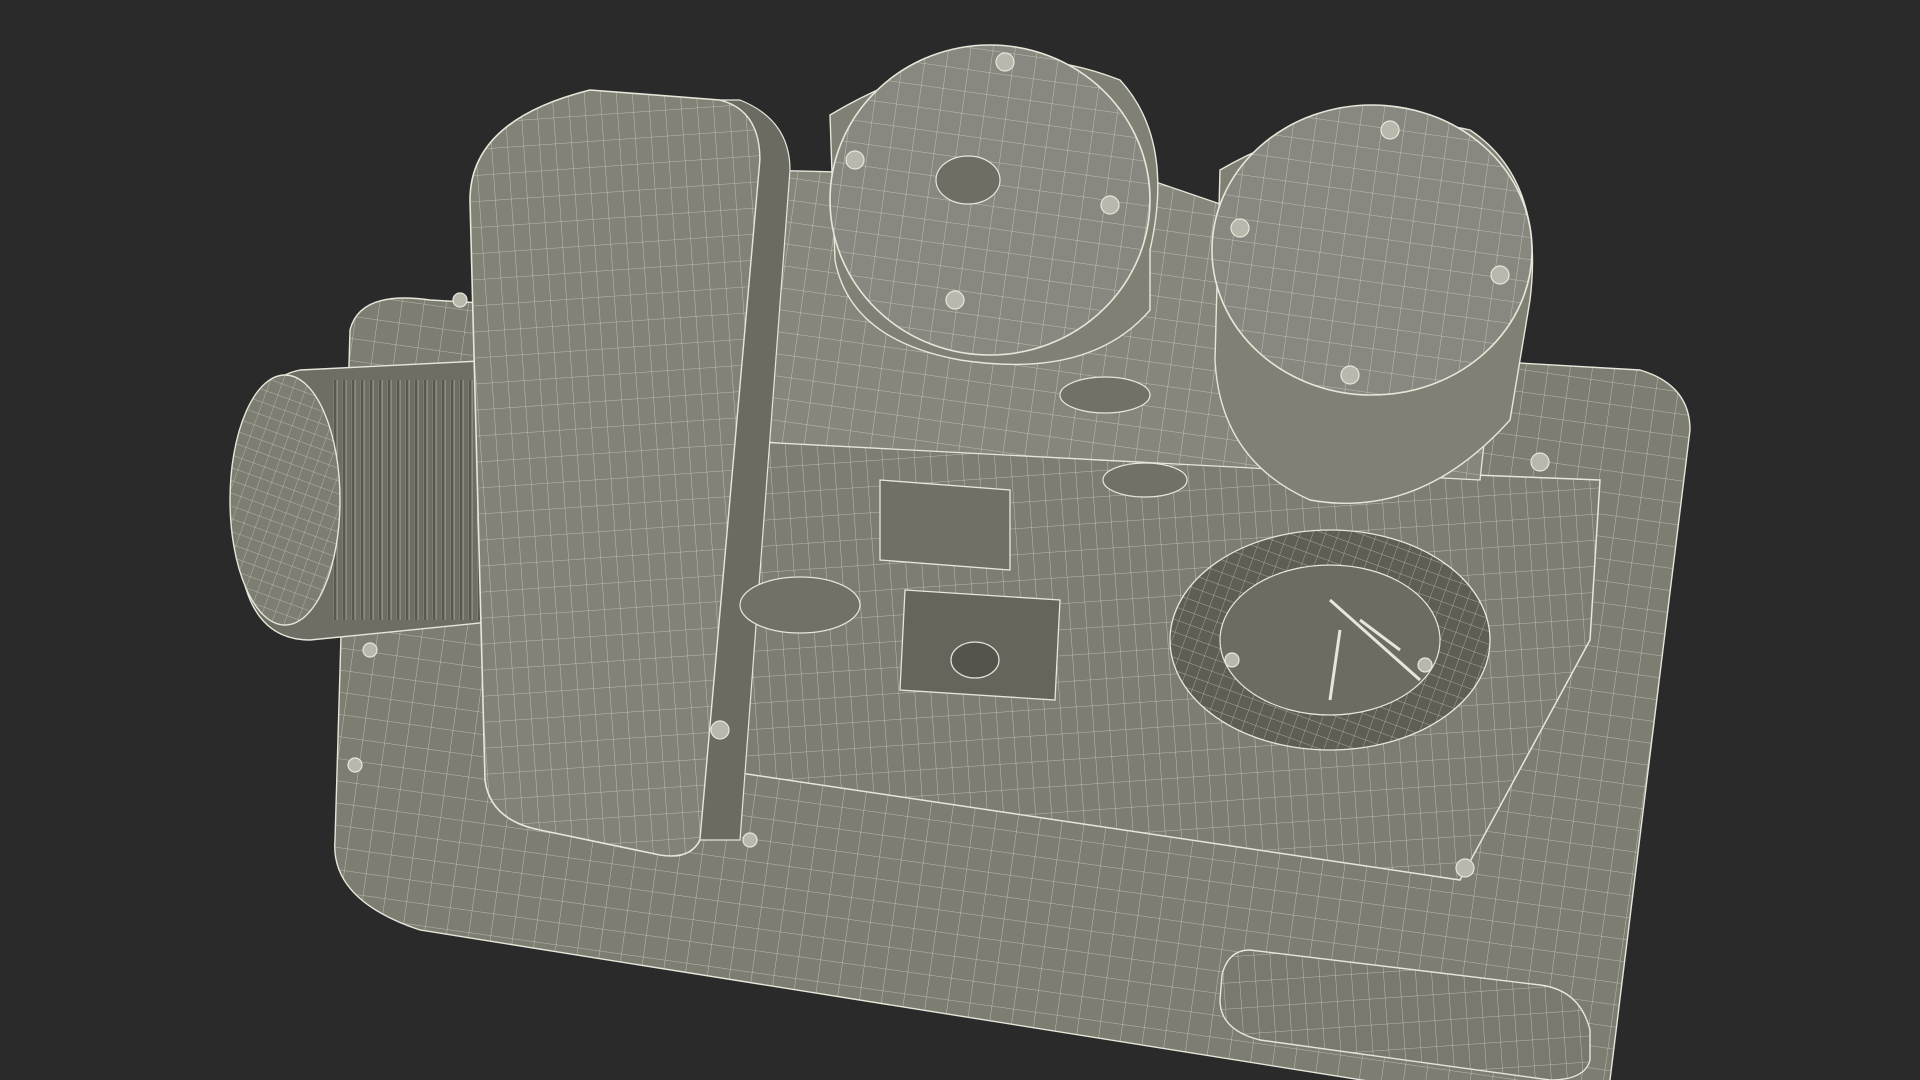 Image resolution: width=1920 pixels, height=1080 pixels. What do you see at coordinates (1330, 640) in the screenshot?
I see `bowl-recess` at bounding box center [1330, 640].